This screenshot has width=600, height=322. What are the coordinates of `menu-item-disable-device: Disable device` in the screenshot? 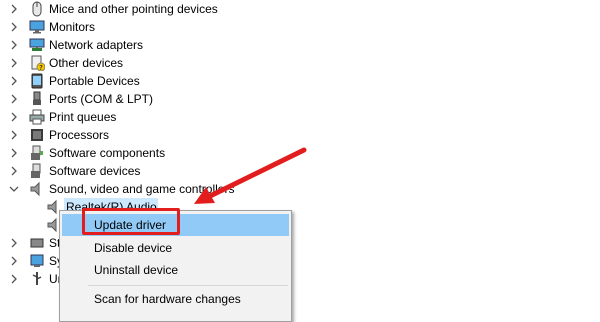 It's located at (175, 248).